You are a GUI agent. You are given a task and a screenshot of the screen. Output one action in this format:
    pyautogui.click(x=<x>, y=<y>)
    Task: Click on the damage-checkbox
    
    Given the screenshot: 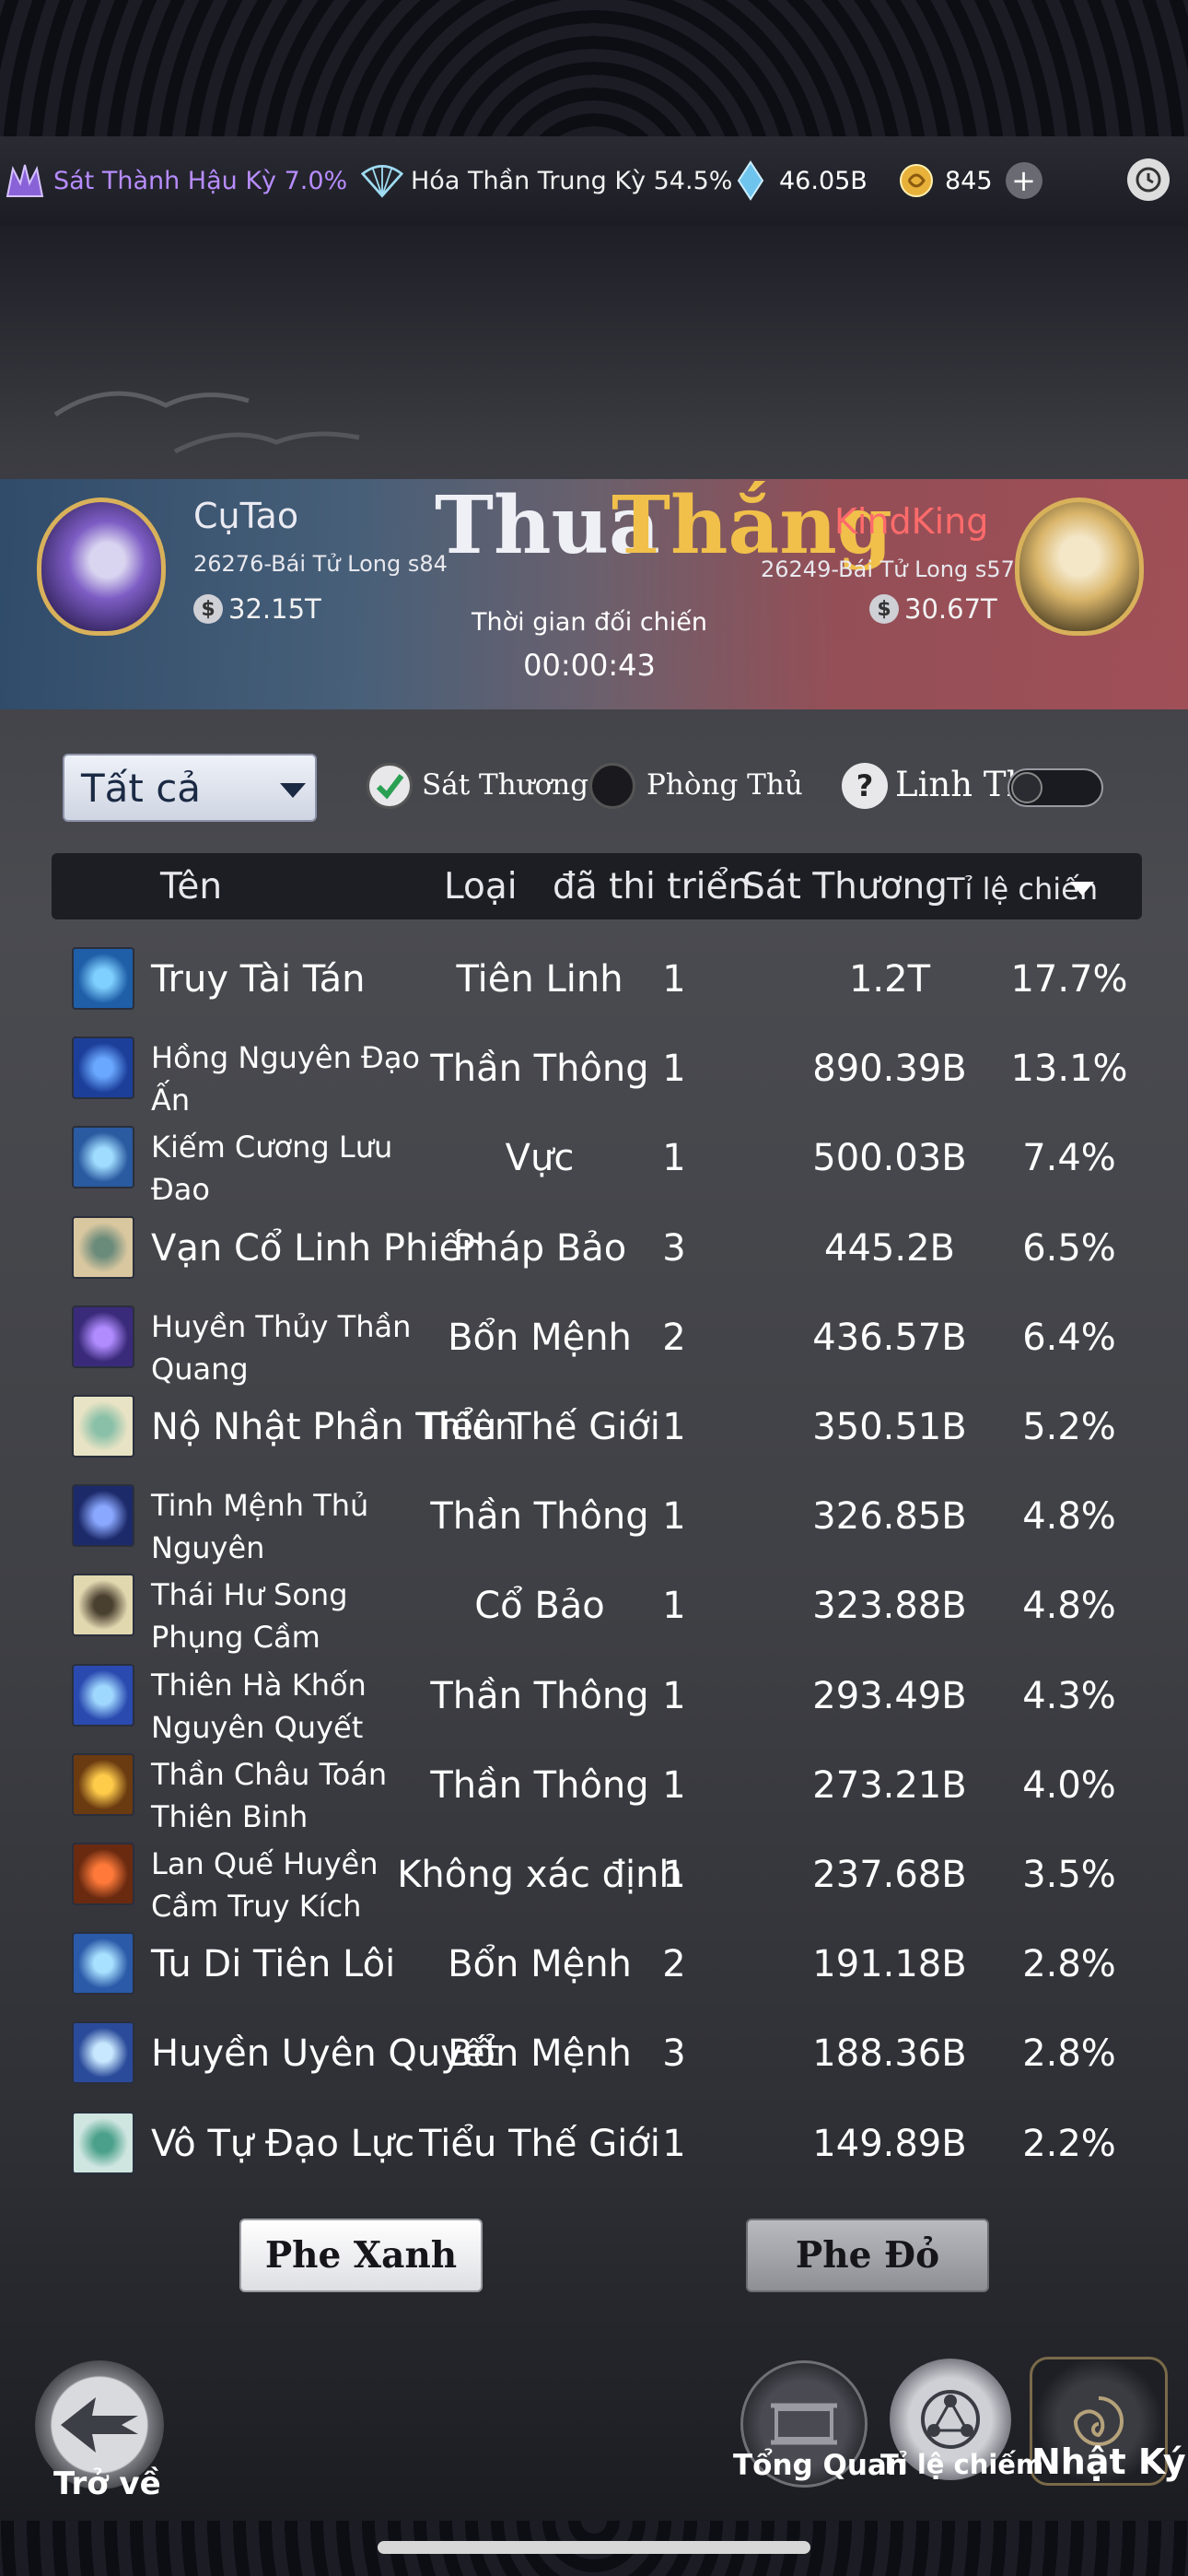 What is the action you would take?
    pyautogui.click(x=390, y=786)
    